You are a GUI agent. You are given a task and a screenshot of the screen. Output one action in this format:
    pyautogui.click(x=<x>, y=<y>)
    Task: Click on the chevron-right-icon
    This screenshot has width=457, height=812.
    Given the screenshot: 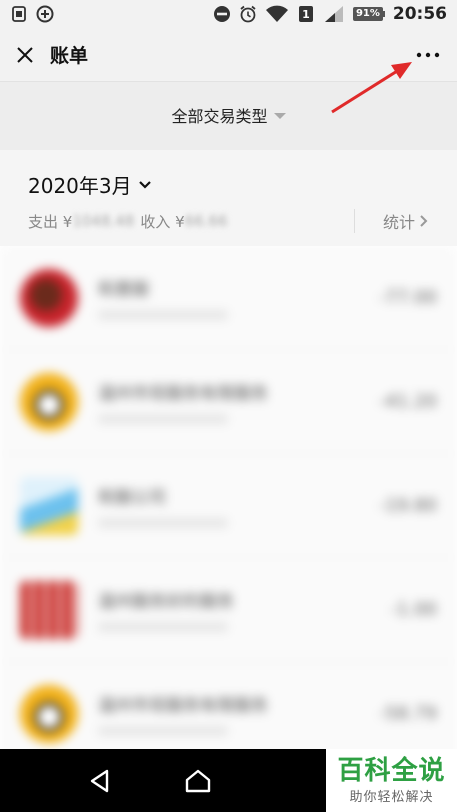 What is the action you would take?
    pyautogui.click(x=424, y=221)
    